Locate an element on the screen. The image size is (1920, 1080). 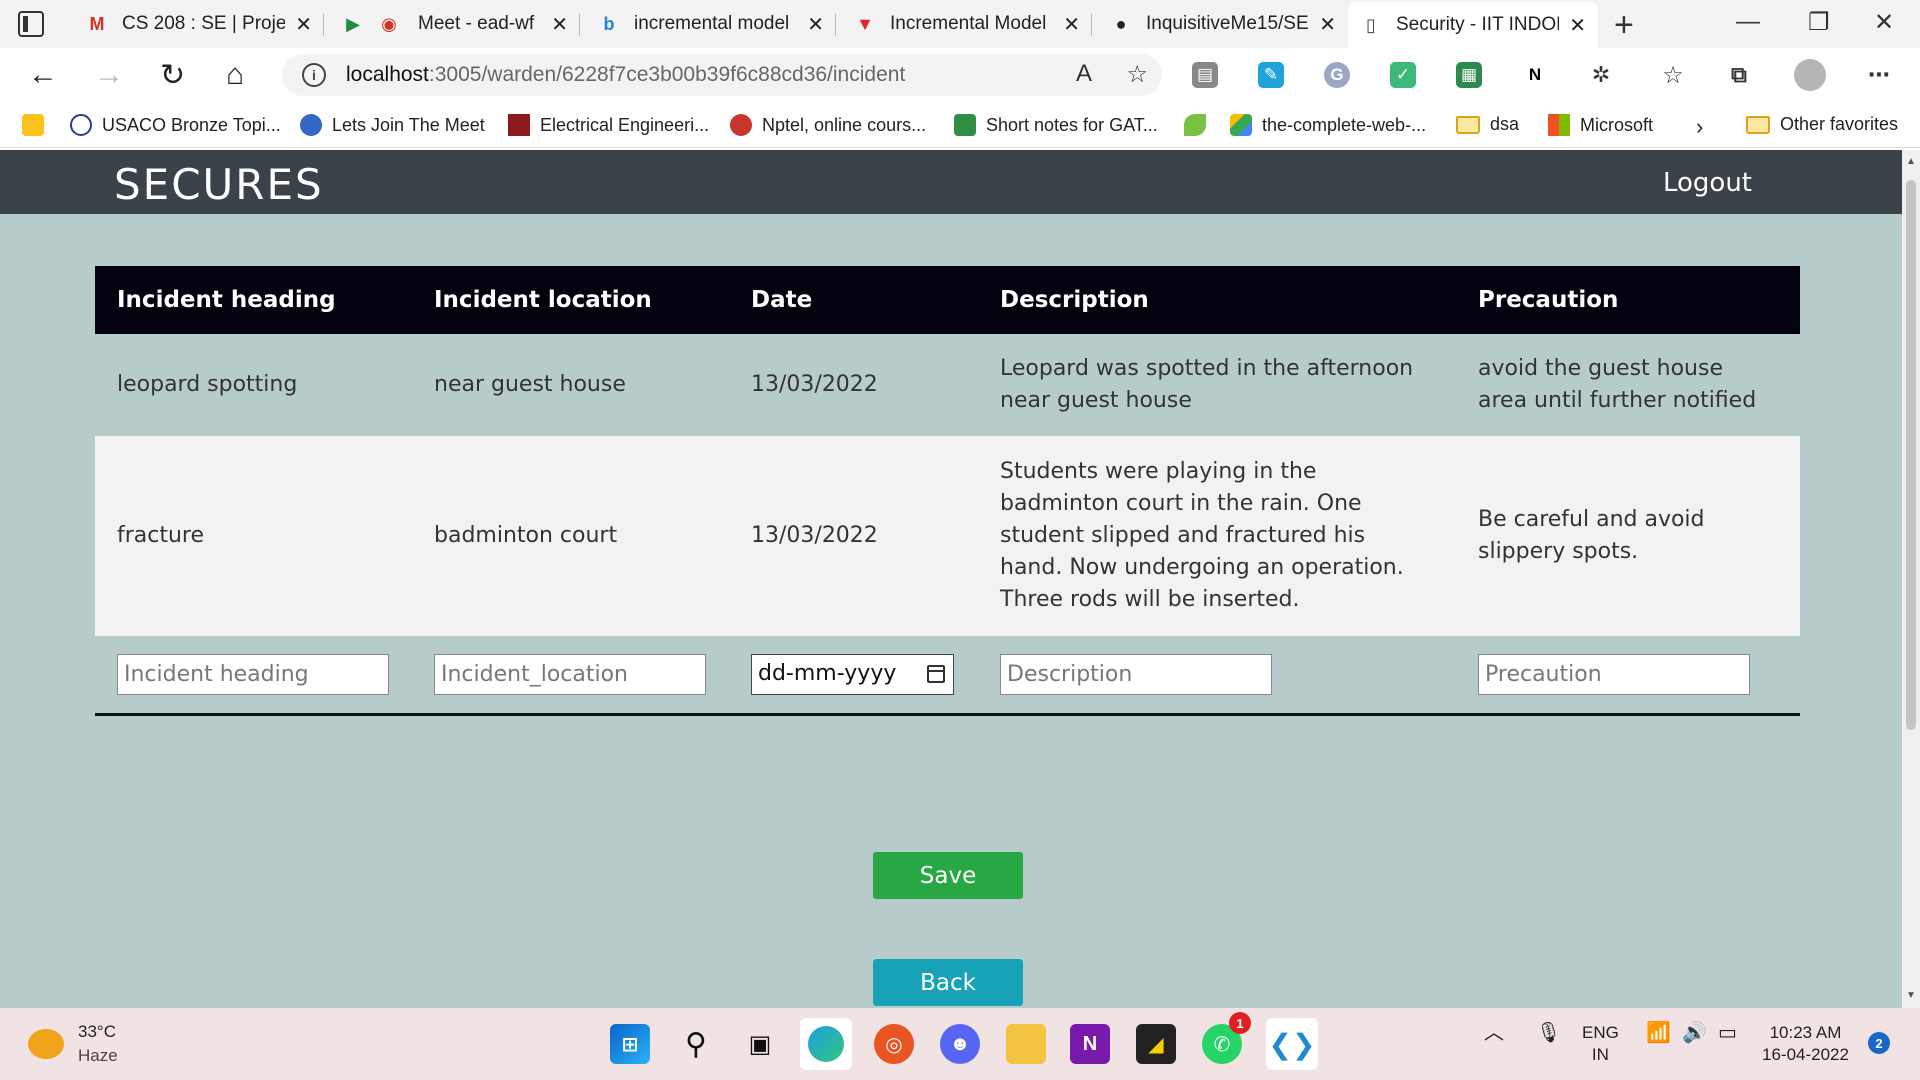
weather-widget: 33°C Haze is located at coordinates (73, 1044).